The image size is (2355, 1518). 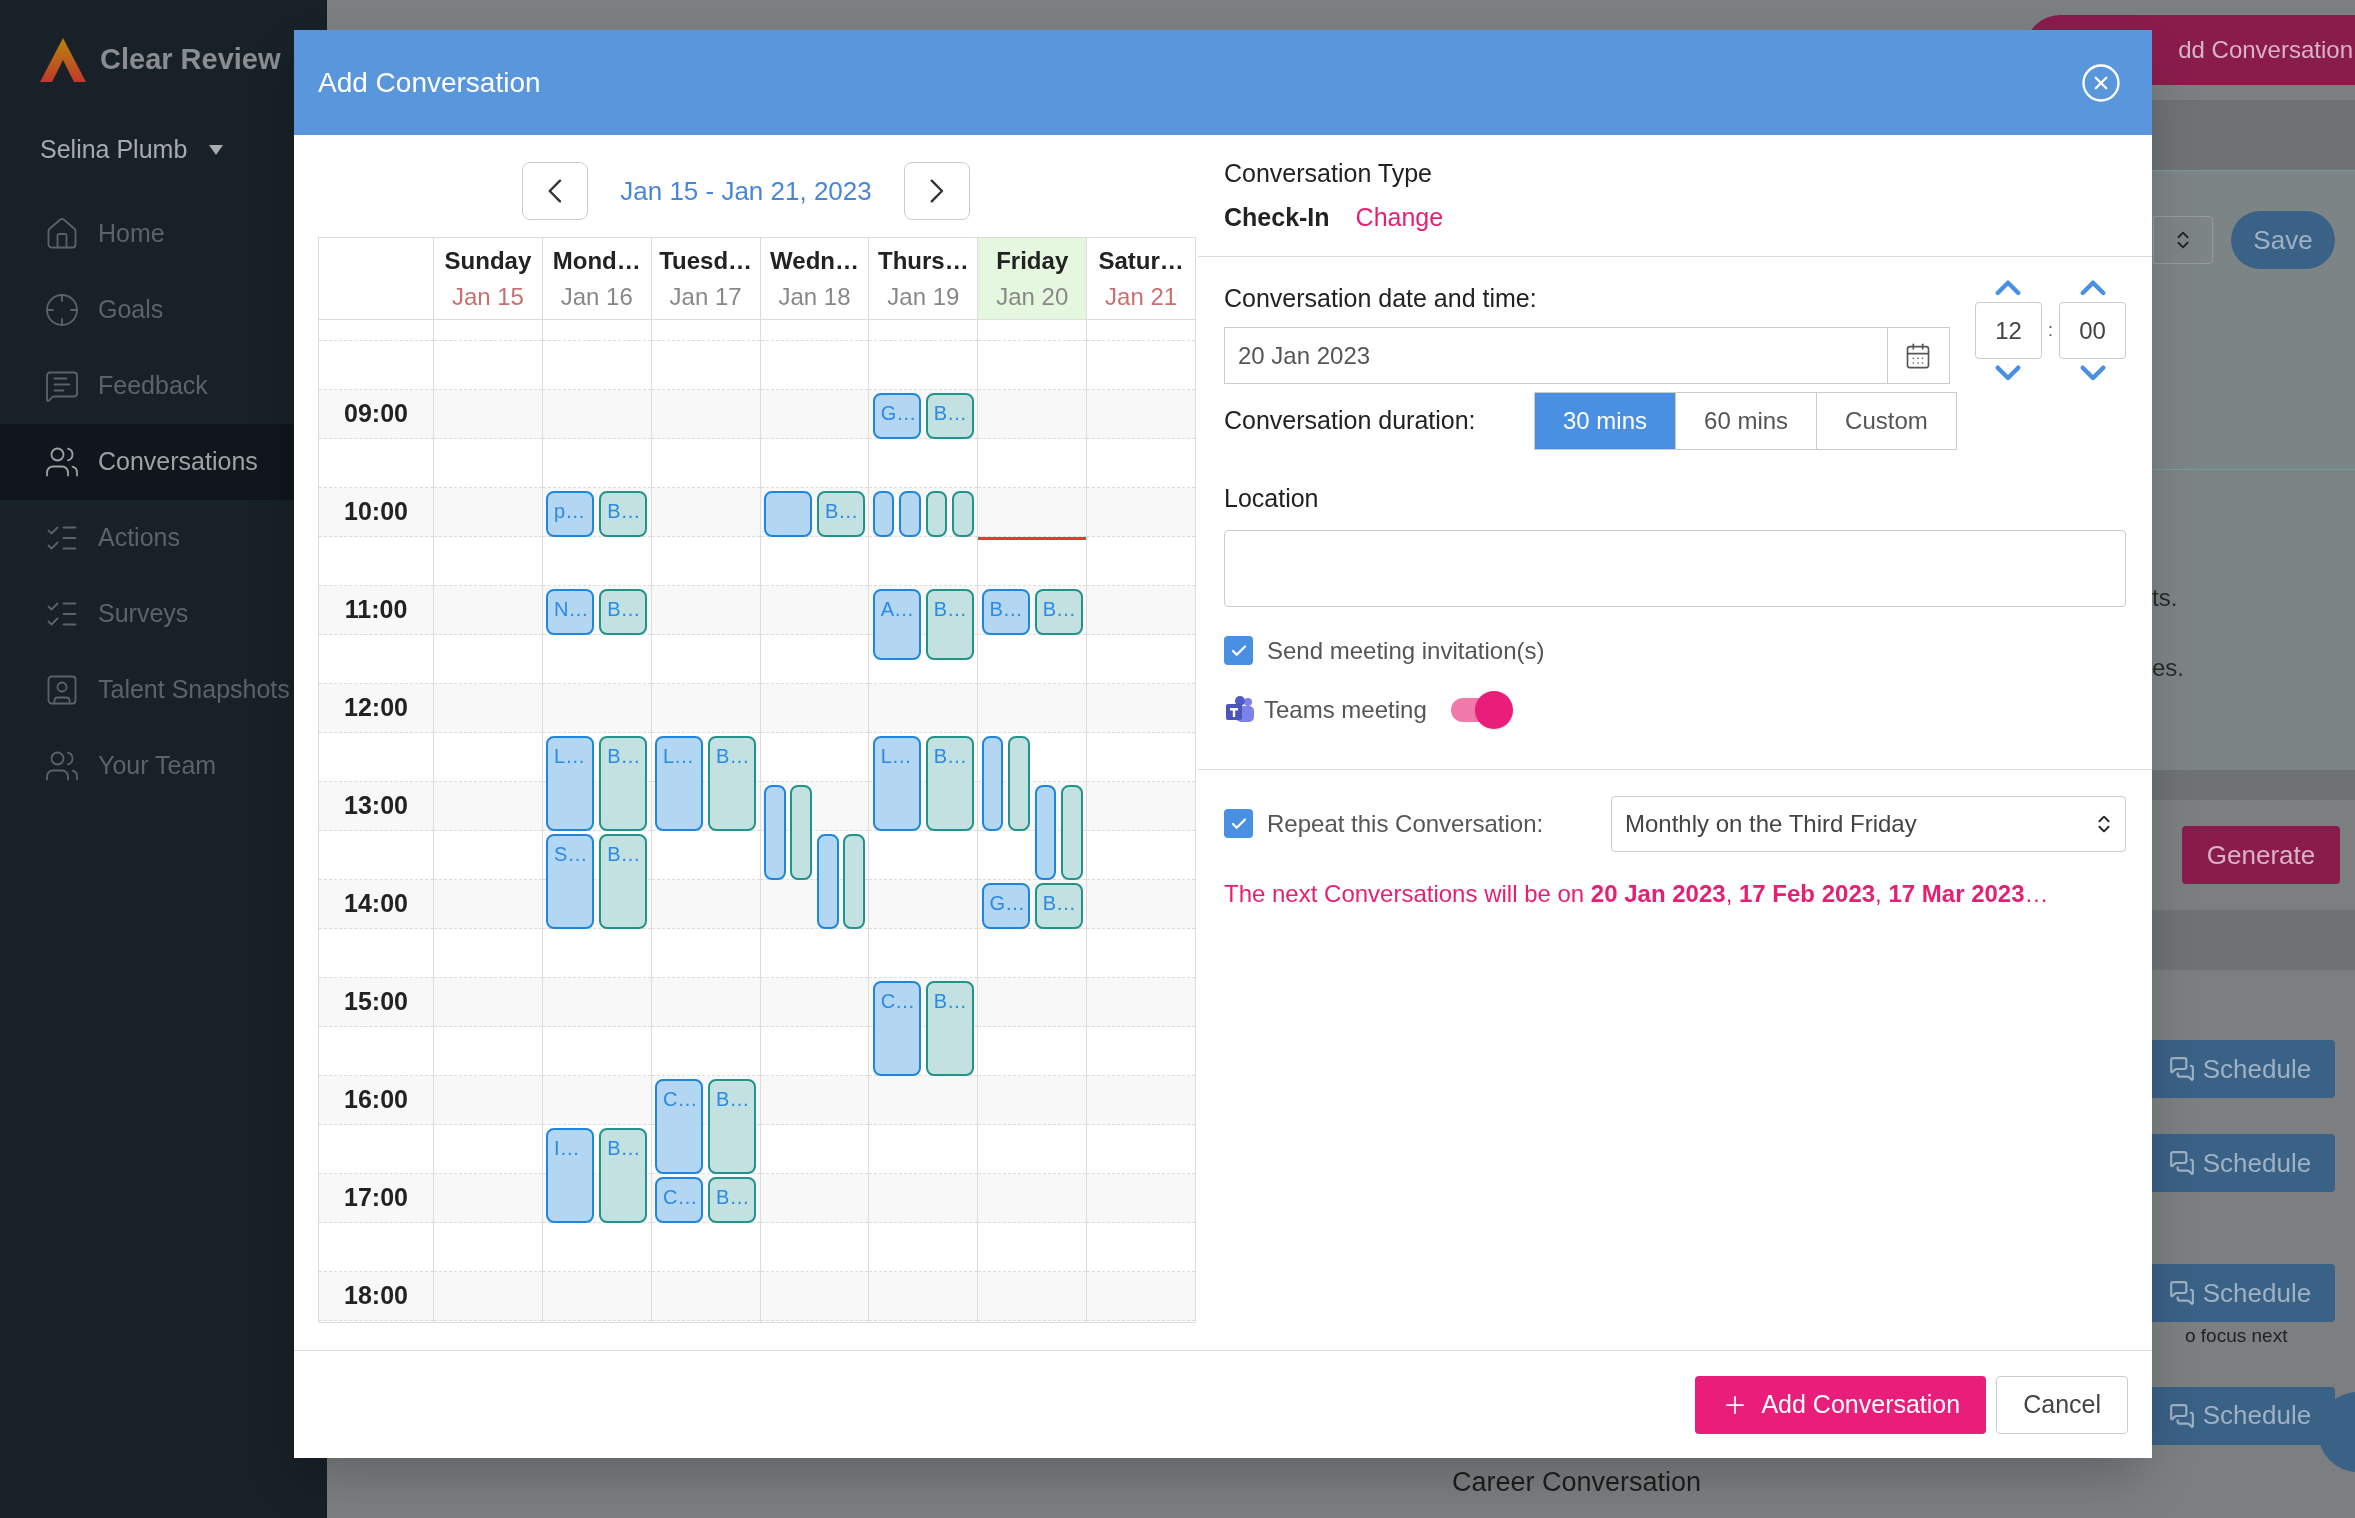 I want to click on nav-item: Talent Snapshots, so click(x=163, y=690).